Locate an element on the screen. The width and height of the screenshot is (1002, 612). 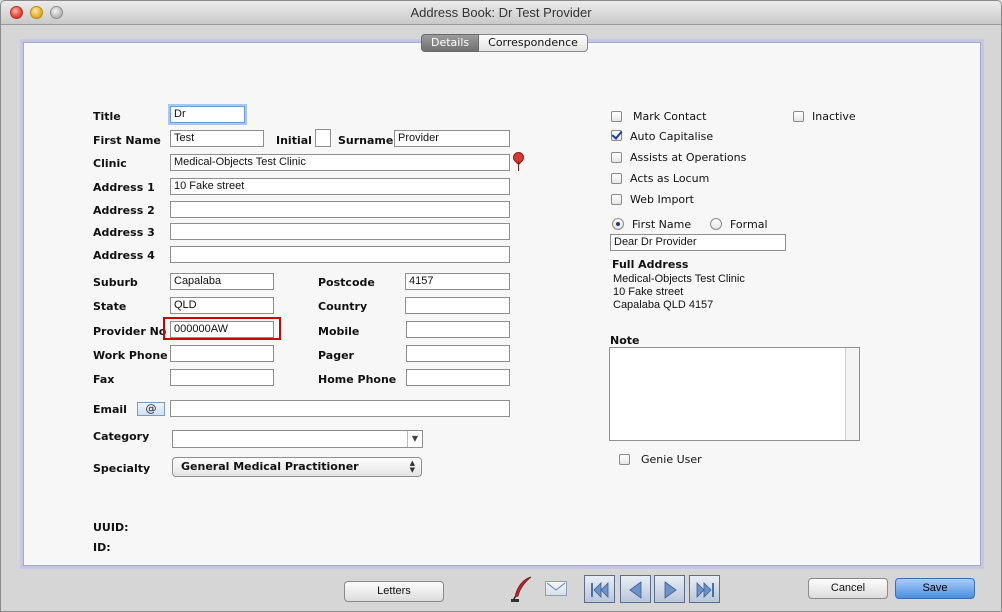
specialty-popup: General Medical Practitioner ▲ ▼ is located at coordinates (297, 467).